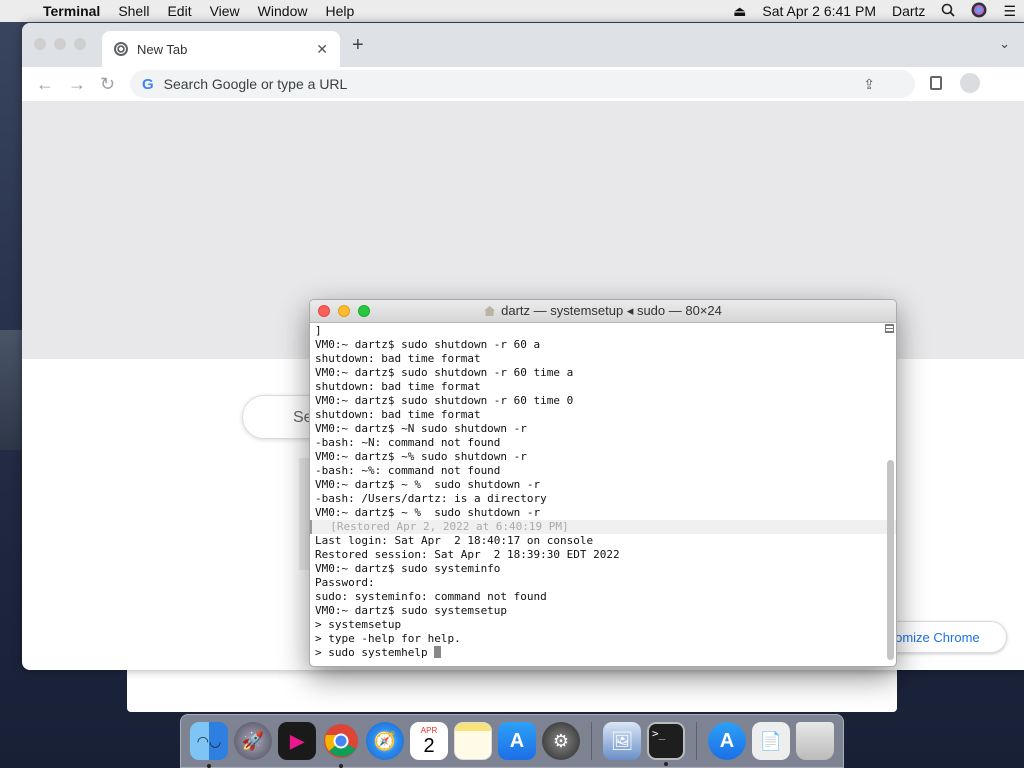 This screenshot has height=768, width=1024. Describe the element at coordinates (255, 84) in the screenshot. I see `omnibox-placeholder: Search Google or type a URL` at that location.